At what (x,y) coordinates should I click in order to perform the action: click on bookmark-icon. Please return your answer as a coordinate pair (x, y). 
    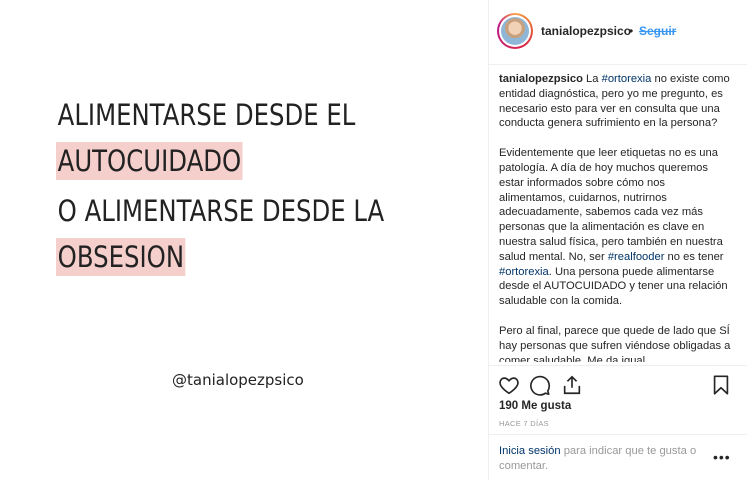
    Looking at the image, I should click on (721, 385).